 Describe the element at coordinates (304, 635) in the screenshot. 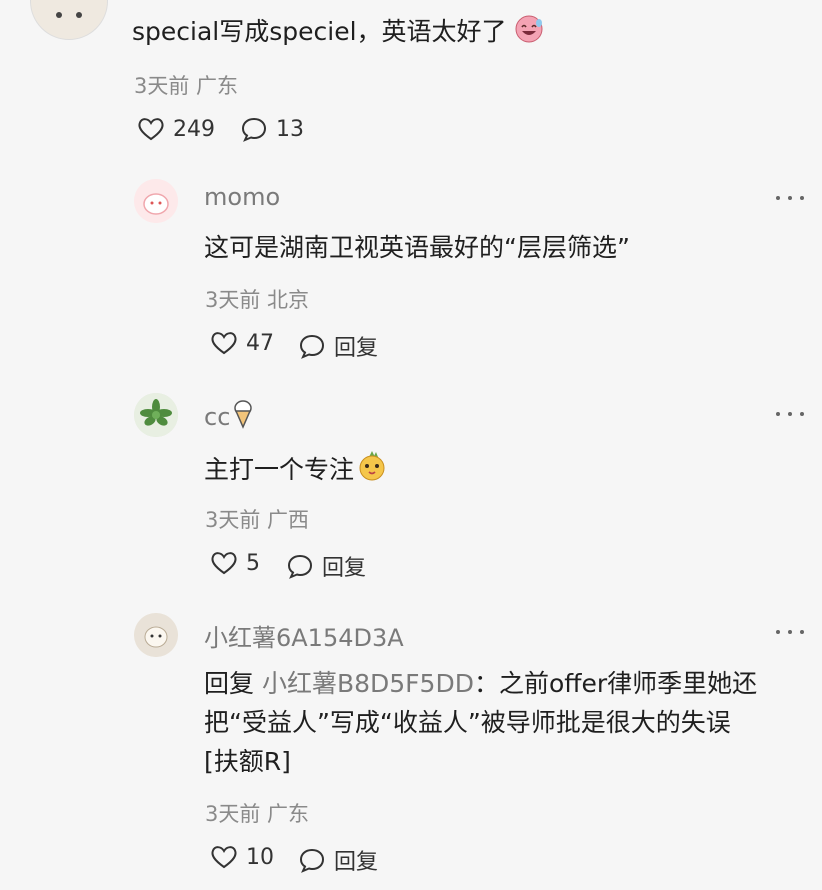

I see `username-xiaohongshu: 小红薯6A154D3A` at that location.